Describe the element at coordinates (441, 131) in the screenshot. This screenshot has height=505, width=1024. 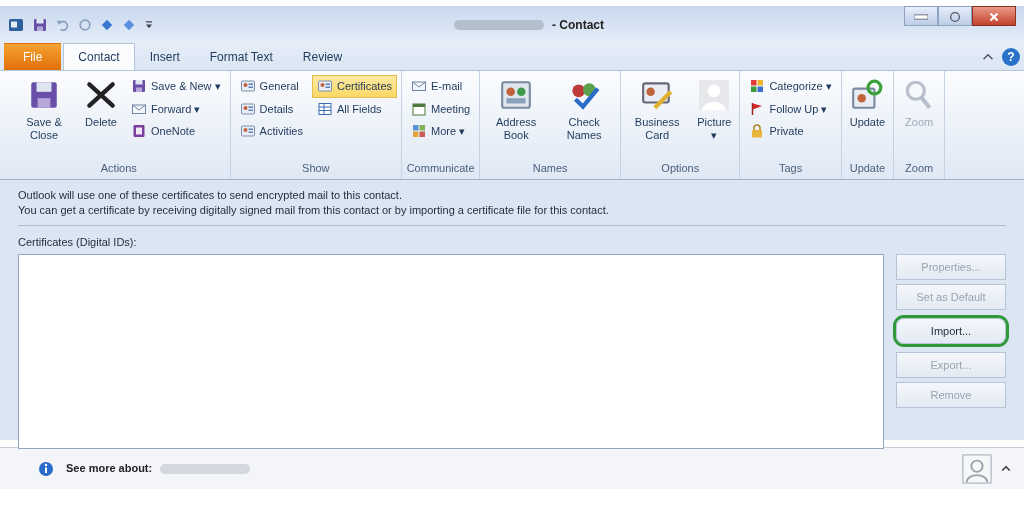
I see `ribbon-button: More ▾` at that location.